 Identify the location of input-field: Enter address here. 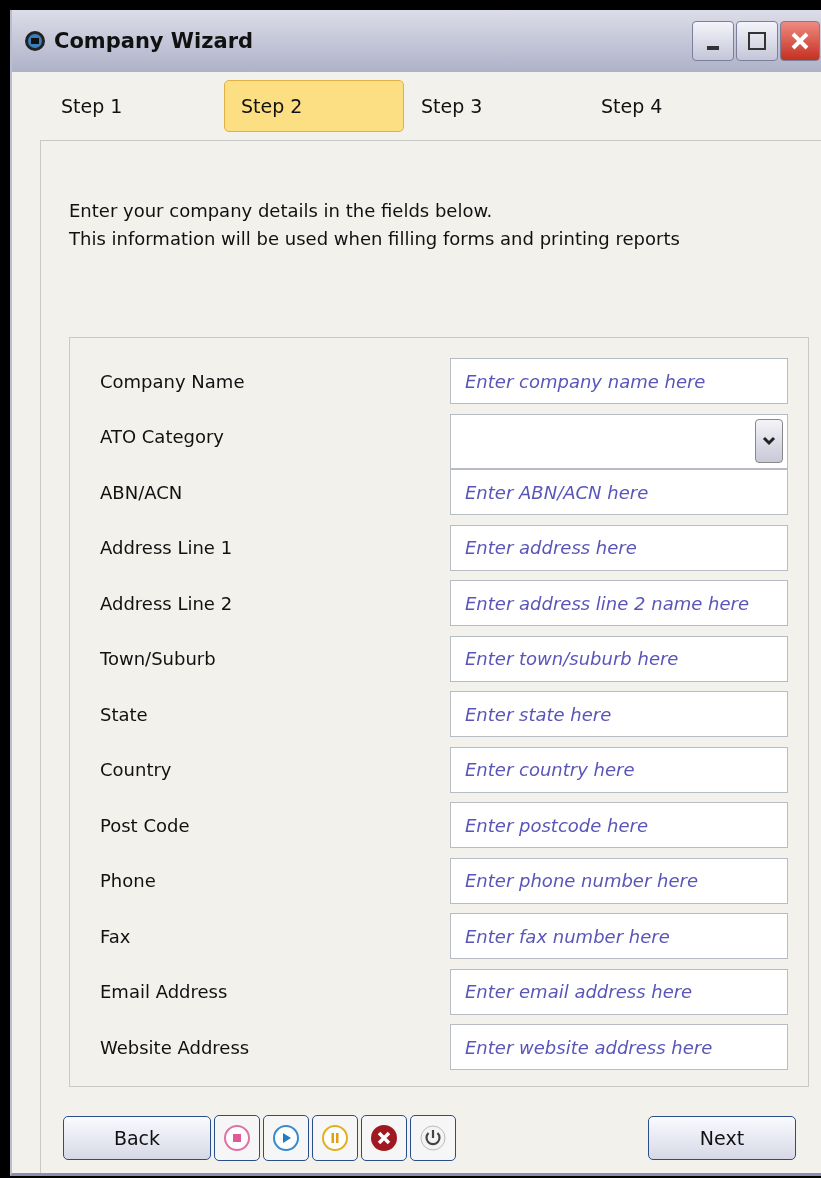
(619, 547).